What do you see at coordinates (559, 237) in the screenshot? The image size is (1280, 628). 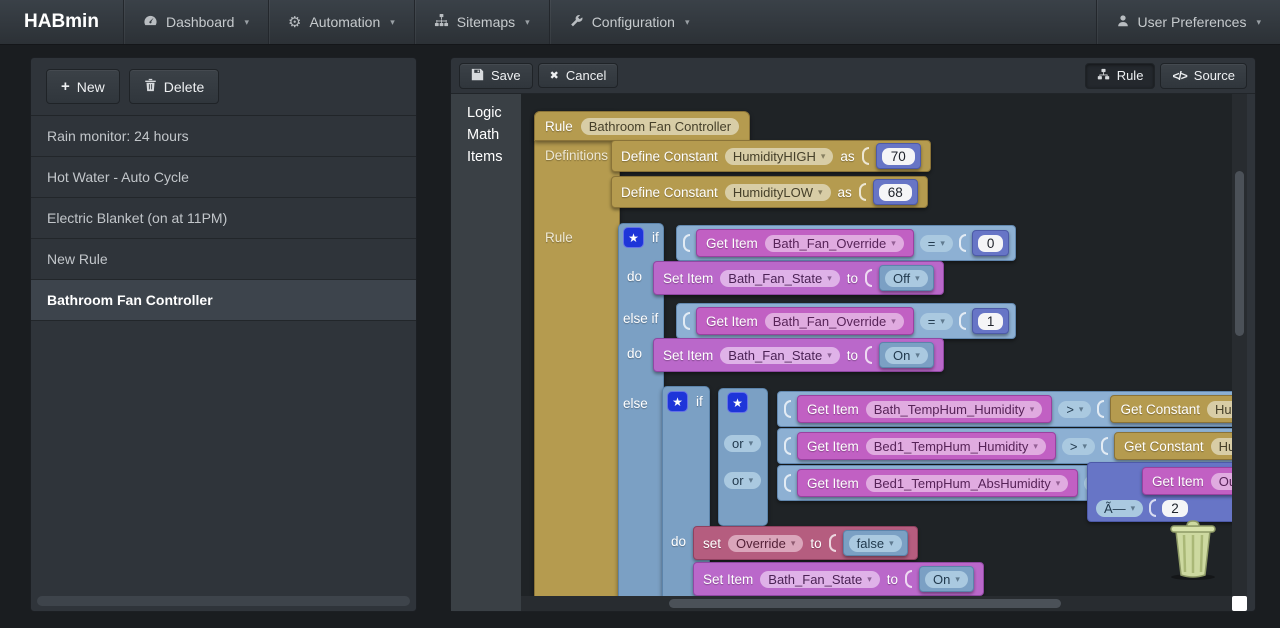 I see `rule-section-label: Rule` at bounding box center [559, 237].